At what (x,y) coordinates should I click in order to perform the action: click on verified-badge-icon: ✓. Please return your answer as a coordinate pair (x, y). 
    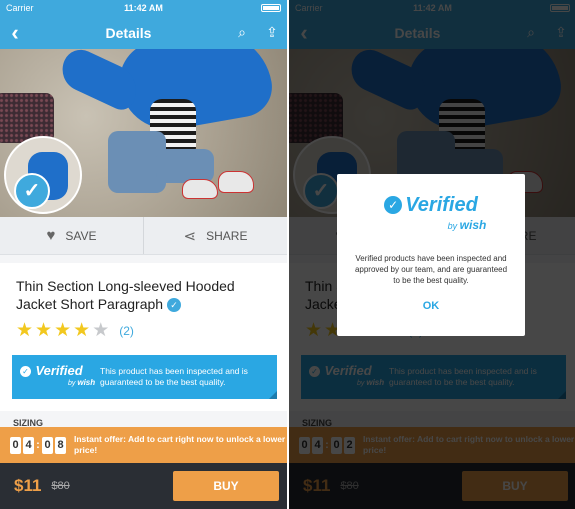
    Looking at the image, I should click on (173, 305).